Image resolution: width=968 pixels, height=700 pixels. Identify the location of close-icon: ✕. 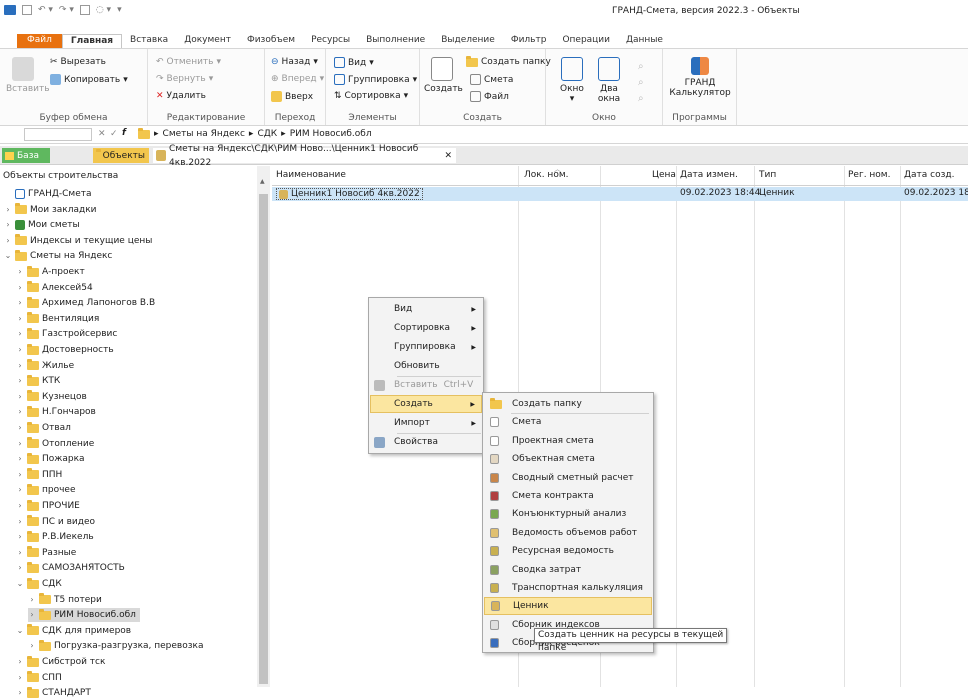
(448, 156).